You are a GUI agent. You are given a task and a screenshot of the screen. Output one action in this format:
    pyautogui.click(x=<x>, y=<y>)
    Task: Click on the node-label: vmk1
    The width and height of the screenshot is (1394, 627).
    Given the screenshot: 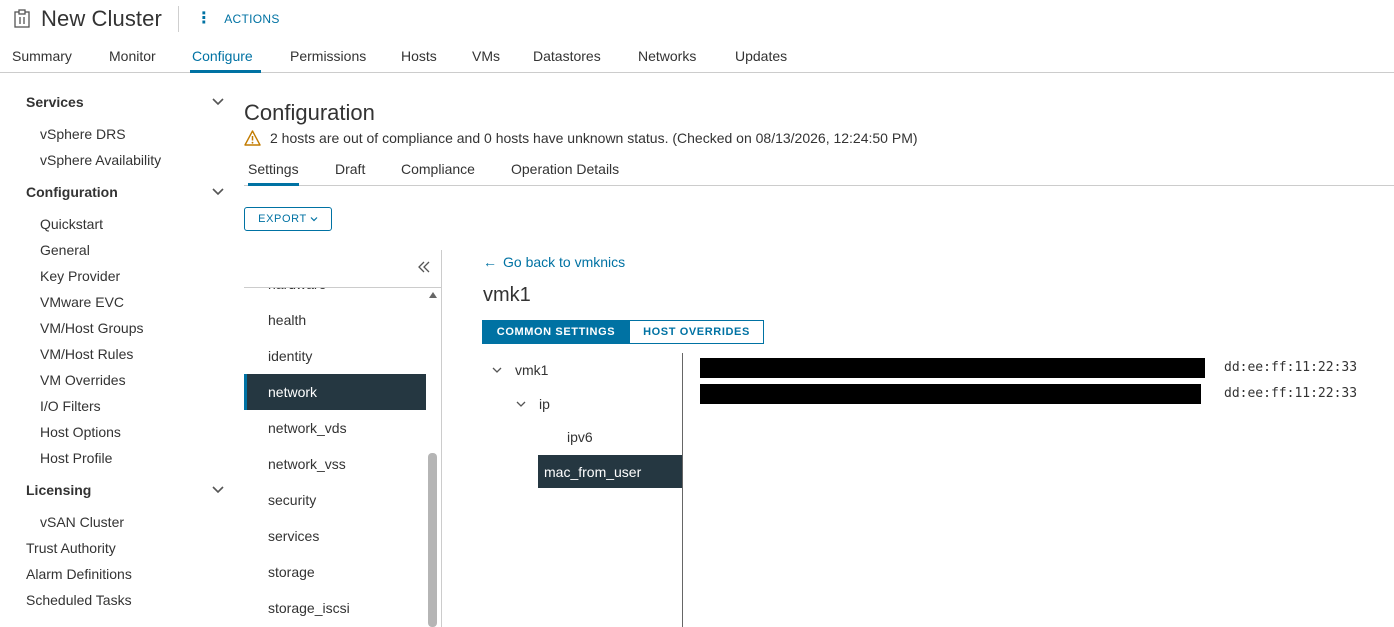 What is the action you would take?
    pyautogui.click(x=532, y=370)
    